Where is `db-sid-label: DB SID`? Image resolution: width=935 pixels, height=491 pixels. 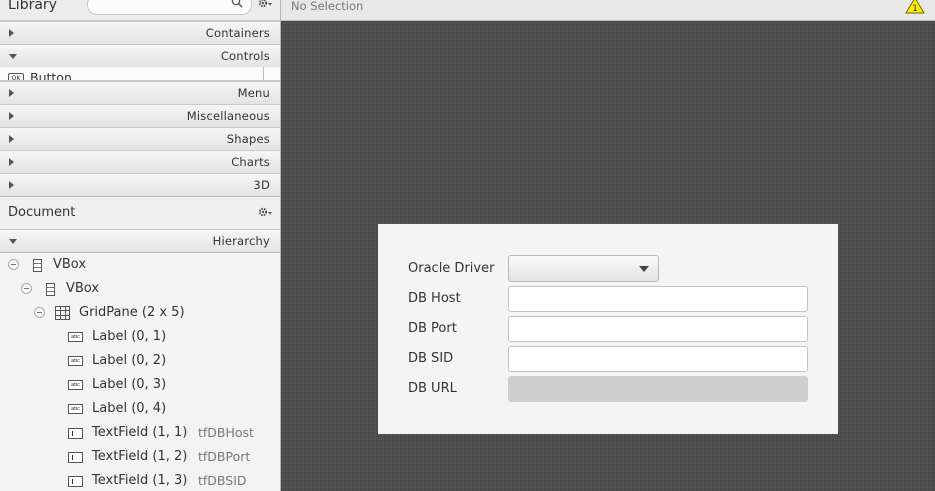
db-sid-label: DB SID is located at coordinates (431, 358).